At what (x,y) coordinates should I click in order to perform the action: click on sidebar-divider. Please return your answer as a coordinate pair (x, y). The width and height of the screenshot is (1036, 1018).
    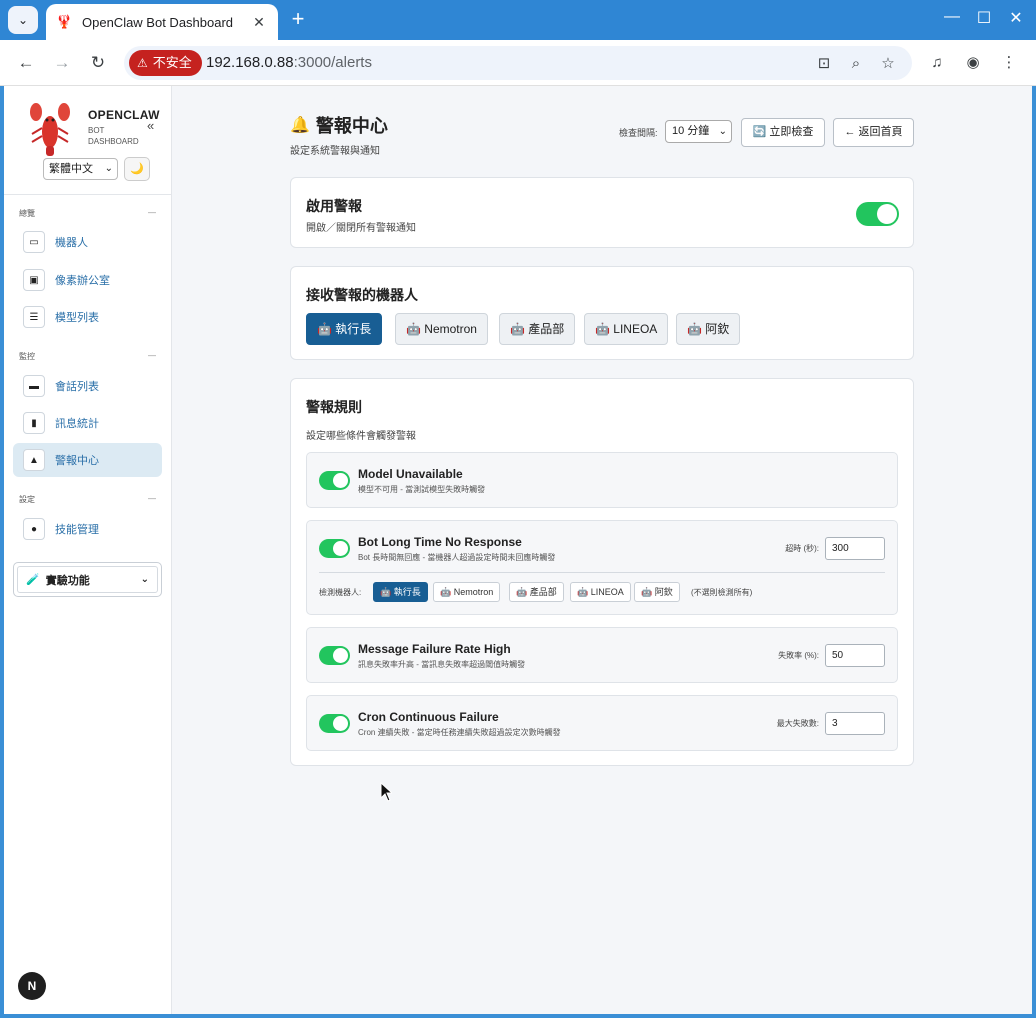
    Looking at the image, I should click on (88, 194).